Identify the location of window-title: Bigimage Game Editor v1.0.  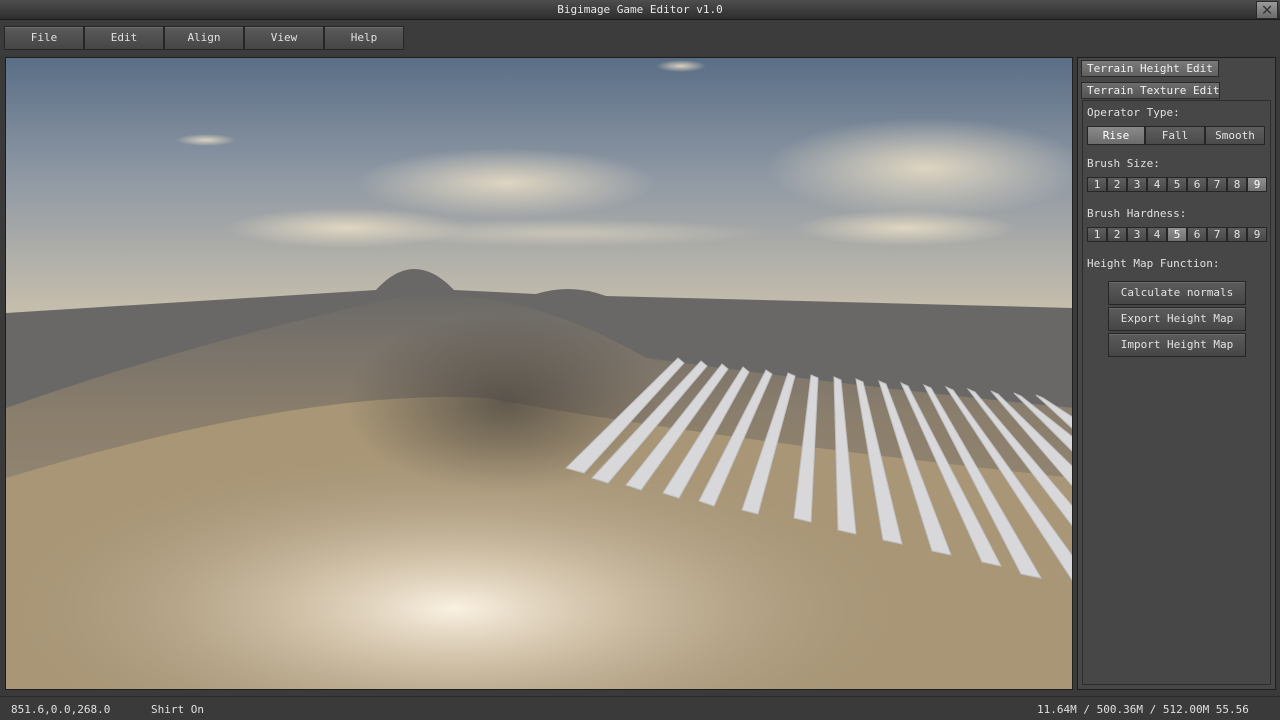
(640, 9).